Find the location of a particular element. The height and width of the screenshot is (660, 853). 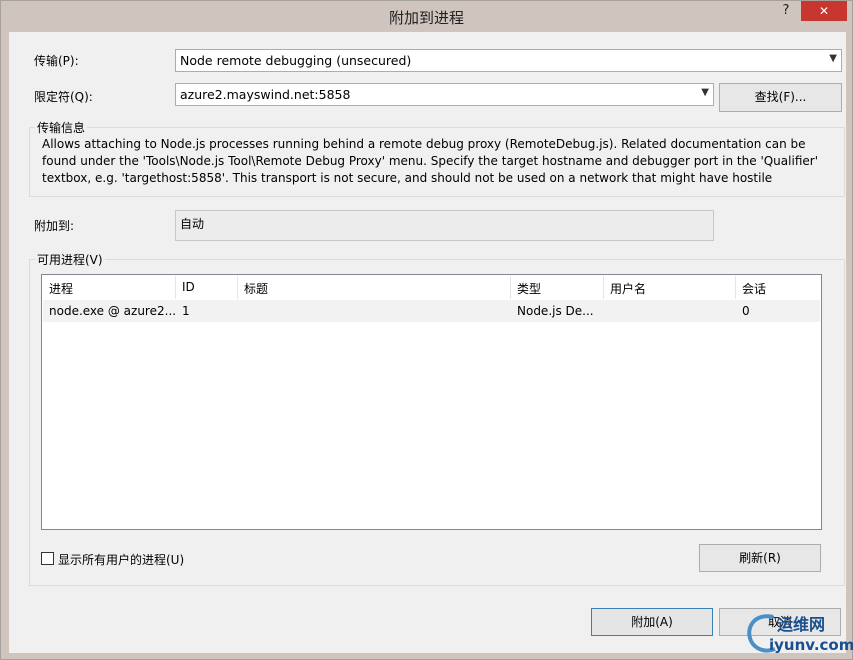

show-all-users-checkbox is located at coordinates (47, 558).